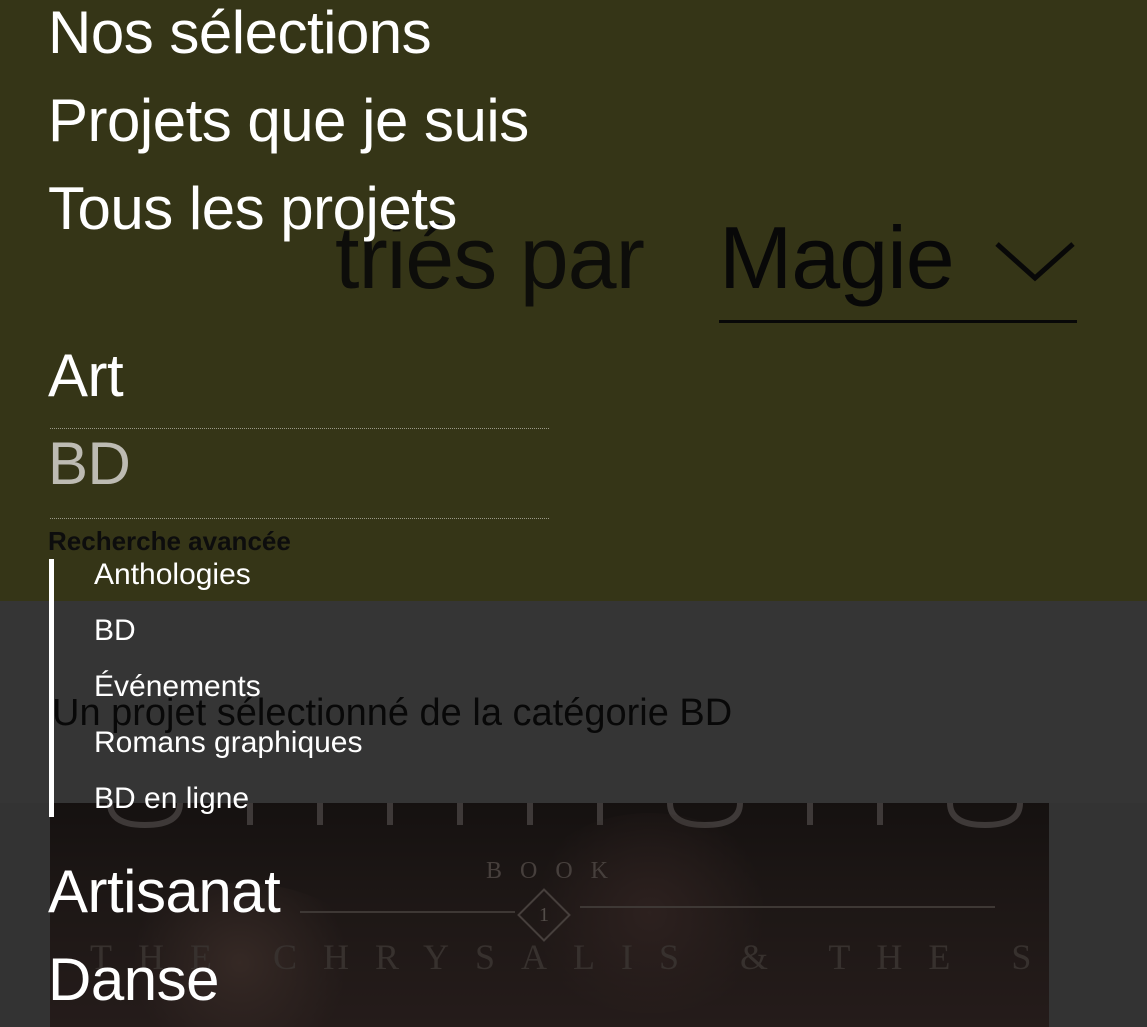 The height and width of the screenshot is (1027, 1147). I want to click on menu-category-danse: Danse, so click(133, 980).